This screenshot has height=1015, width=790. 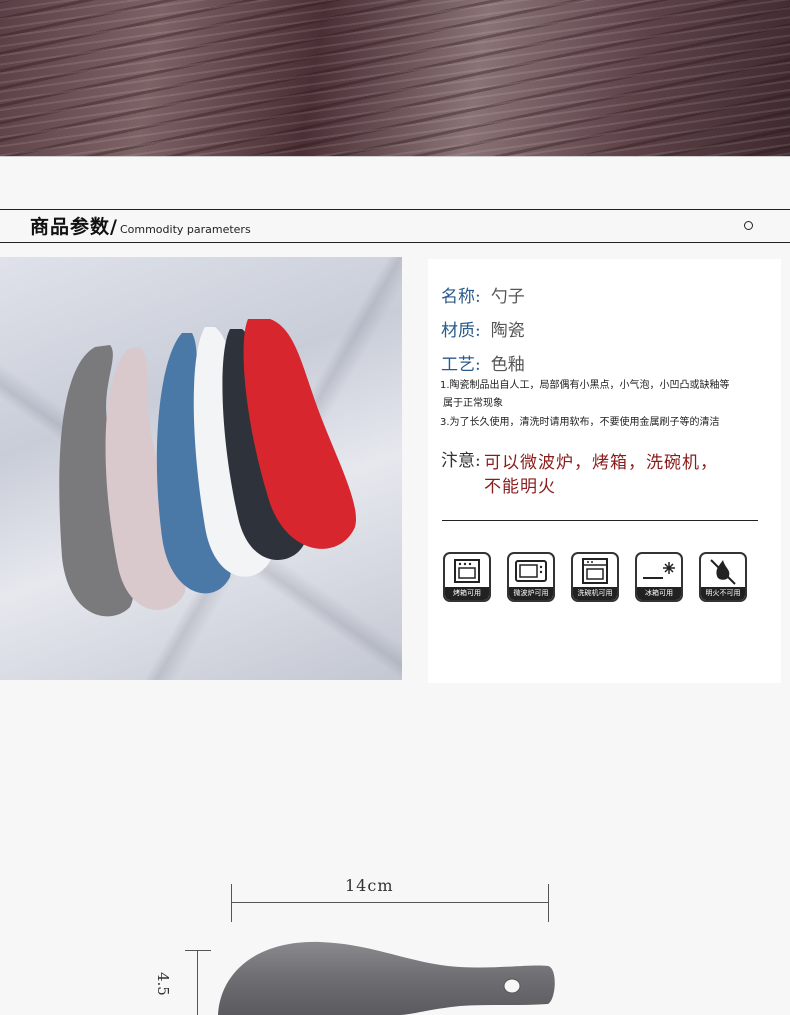 I want to click on spoons-illustration, so click(x=207, y=468).